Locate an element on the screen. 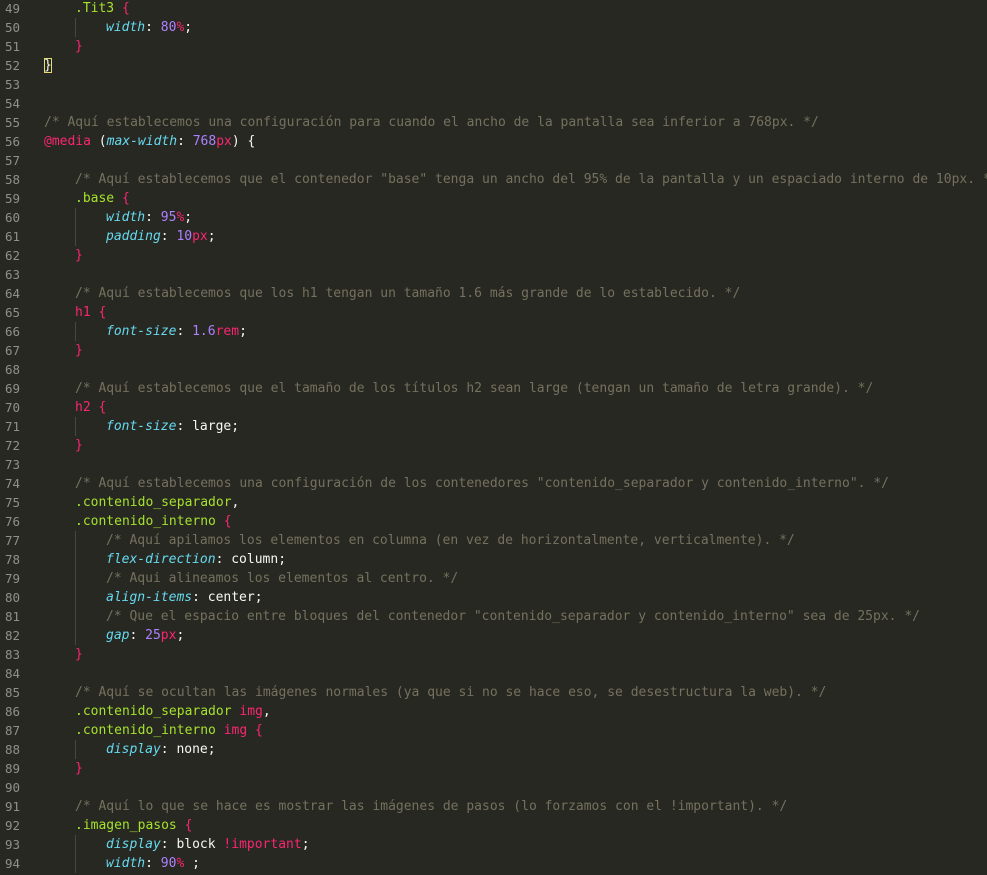  code-line: 84 is located at coordinates (493, 673).